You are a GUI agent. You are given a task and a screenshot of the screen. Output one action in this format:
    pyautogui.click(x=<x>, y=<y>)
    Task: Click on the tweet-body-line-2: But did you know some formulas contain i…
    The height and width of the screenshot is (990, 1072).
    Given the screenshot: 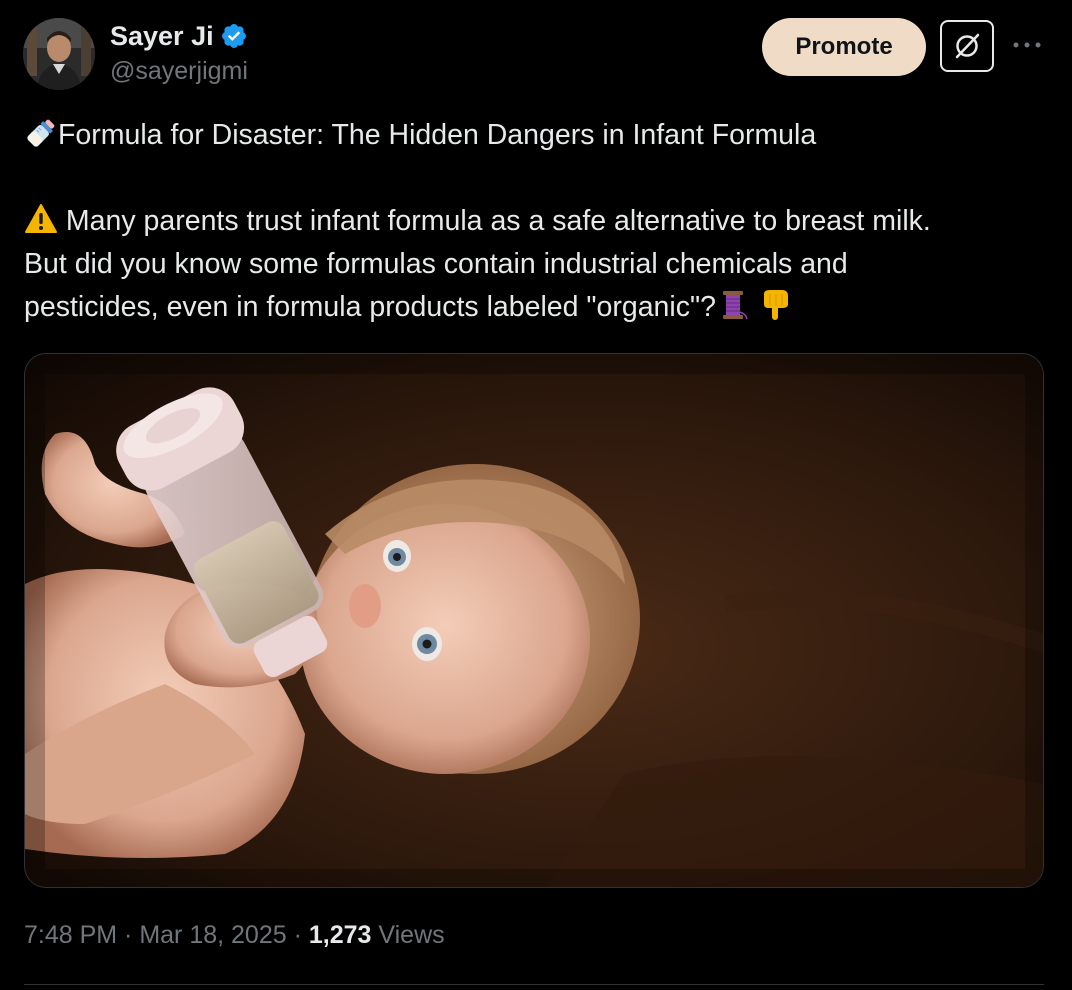 What is the action you would take?
    pyautogui.click(x=436, y=264)
    